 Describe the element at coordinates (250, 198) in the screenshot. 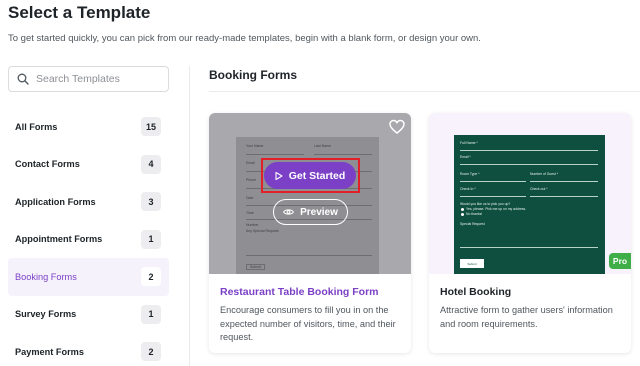

I see `preview-field-label: Date` at that location.